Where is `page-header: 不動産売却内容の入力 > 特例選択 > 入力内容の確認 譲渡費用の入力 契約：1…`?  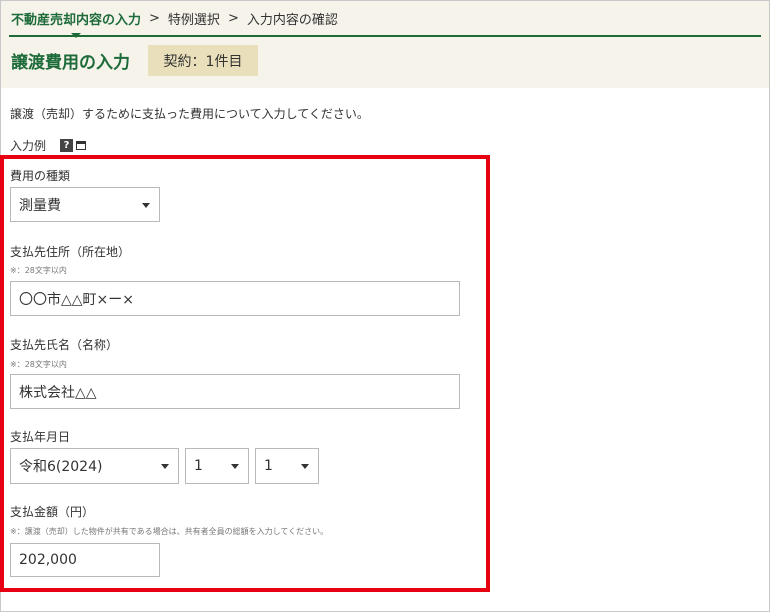 page-header: 不動産売却内容の入力 > 特例選択 > 入力内容の確認 譲渡費用の入力 契約：1… is located at coordinates (385, 44).